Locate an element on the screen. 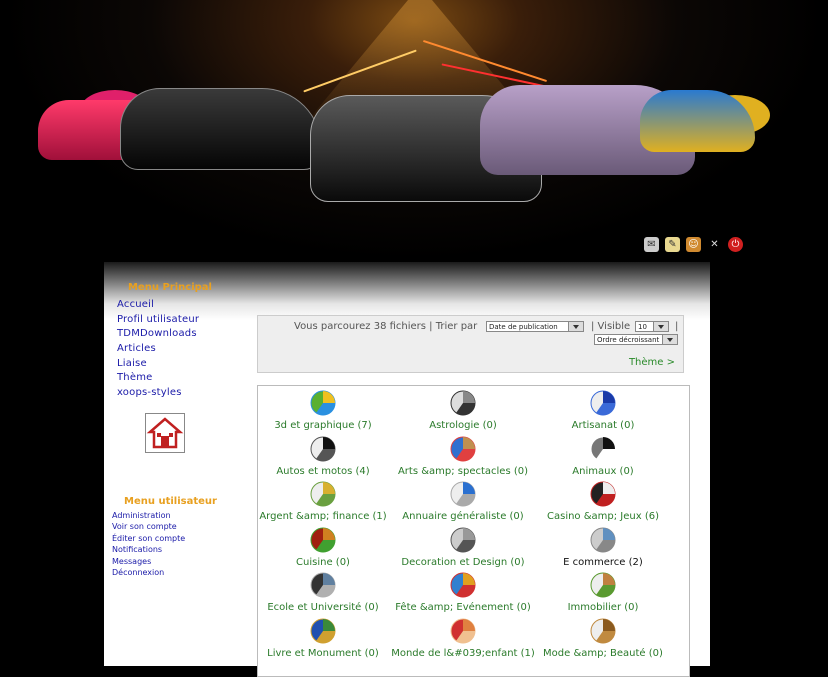  tools-icon: ✕ is located at coordinates (714, 244).